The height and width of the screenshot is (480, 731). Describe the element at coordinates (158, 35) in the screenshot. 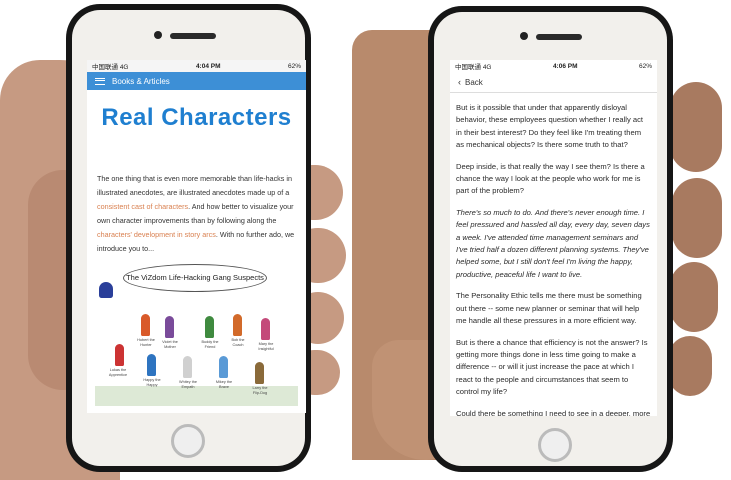

I see `left-front-camera-icon` at that location.